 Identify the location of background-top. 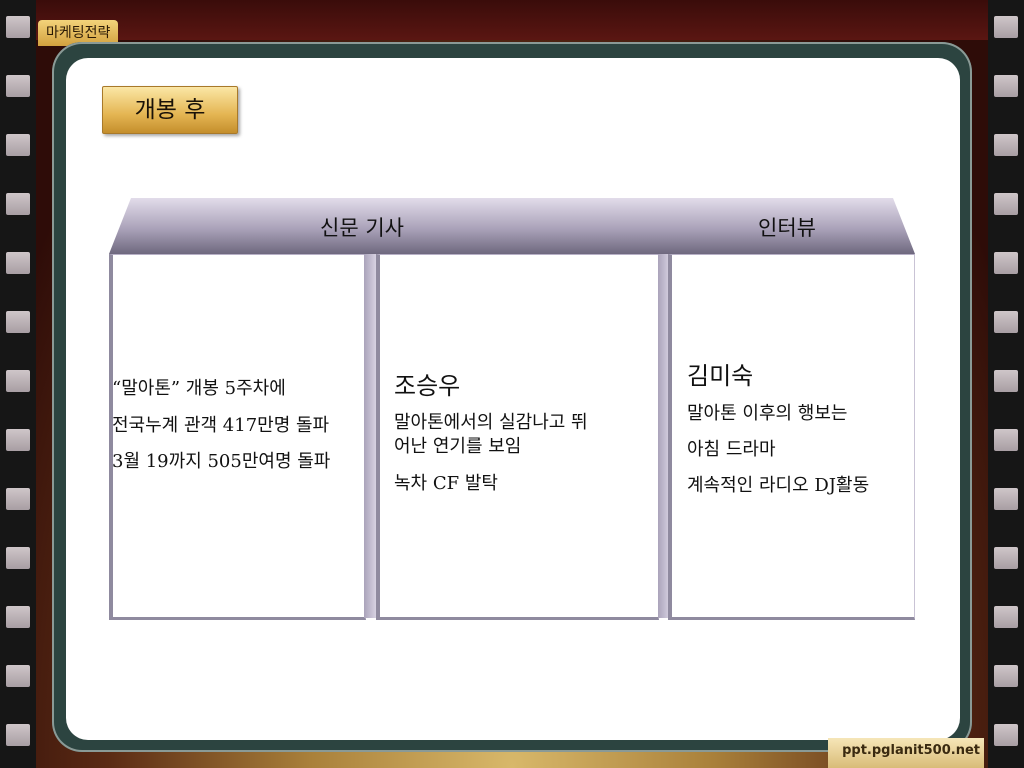
(512, 20).